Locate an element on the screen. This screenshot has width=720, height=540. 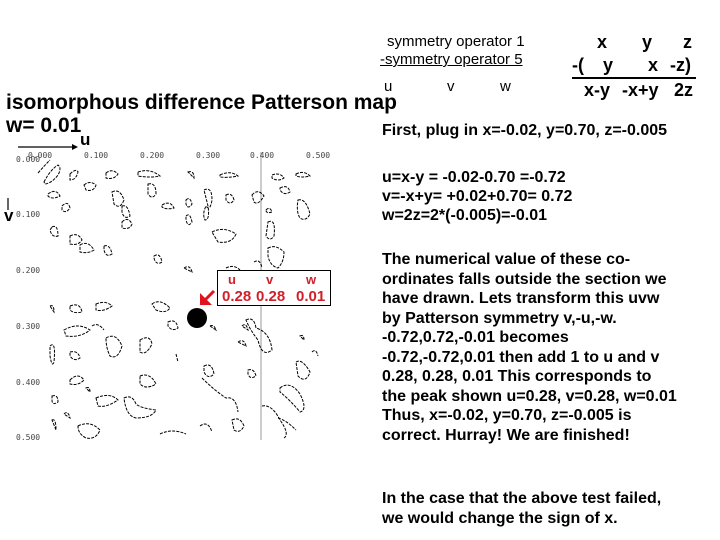
v-tick: 0.100 is located at coordinates (28, 214).